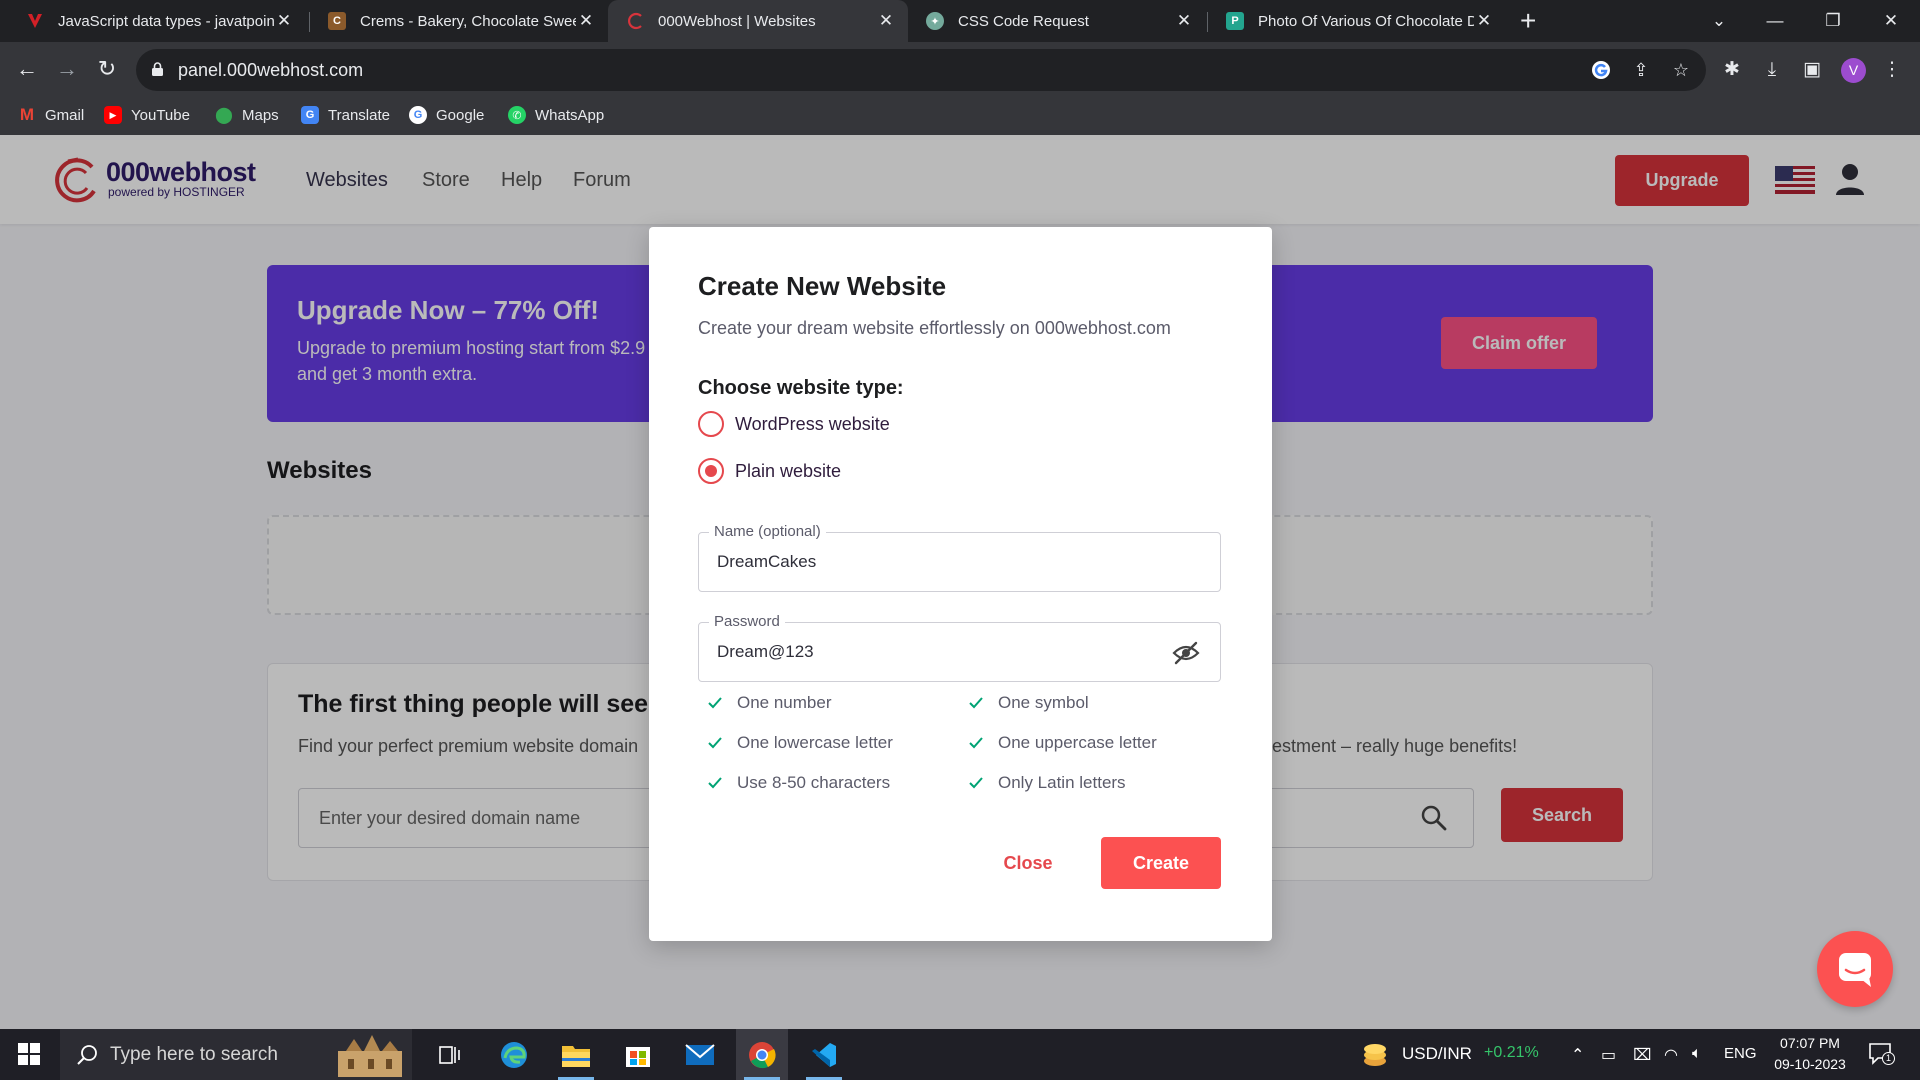 This screenshot has width=1920, height=1080. Describe the element at coordinates (418, 115) in the screenshot. I see `google-icon: G` at that location.